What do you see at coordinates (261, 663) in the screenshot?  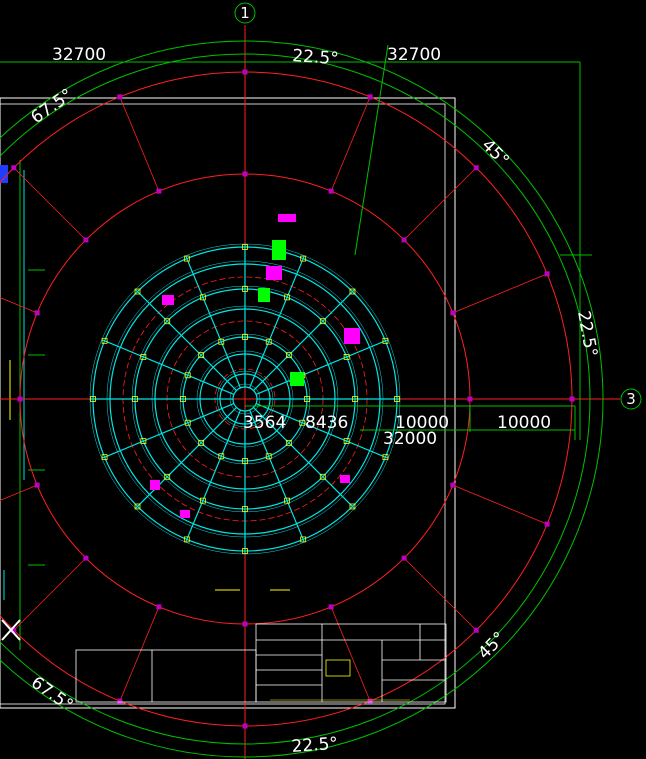 I see `title-block` at bounding box center [261, 663].